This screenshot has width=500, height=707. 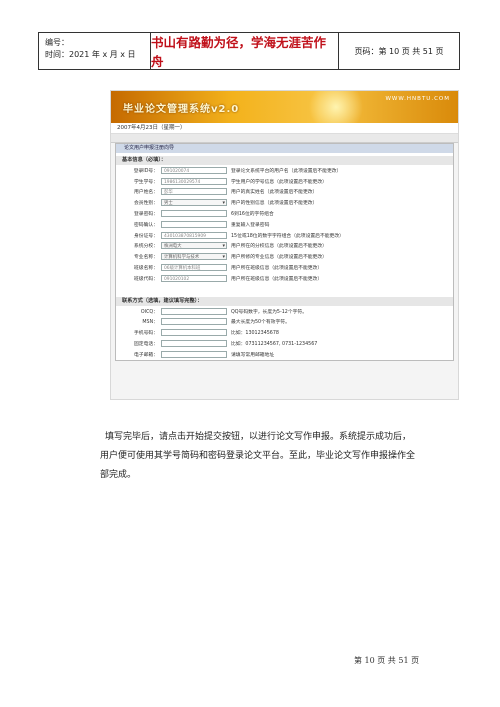 I want to click on field-hint: 用户所修的专业信息（此项设置后不能更改）, so click(x=279, y=258).